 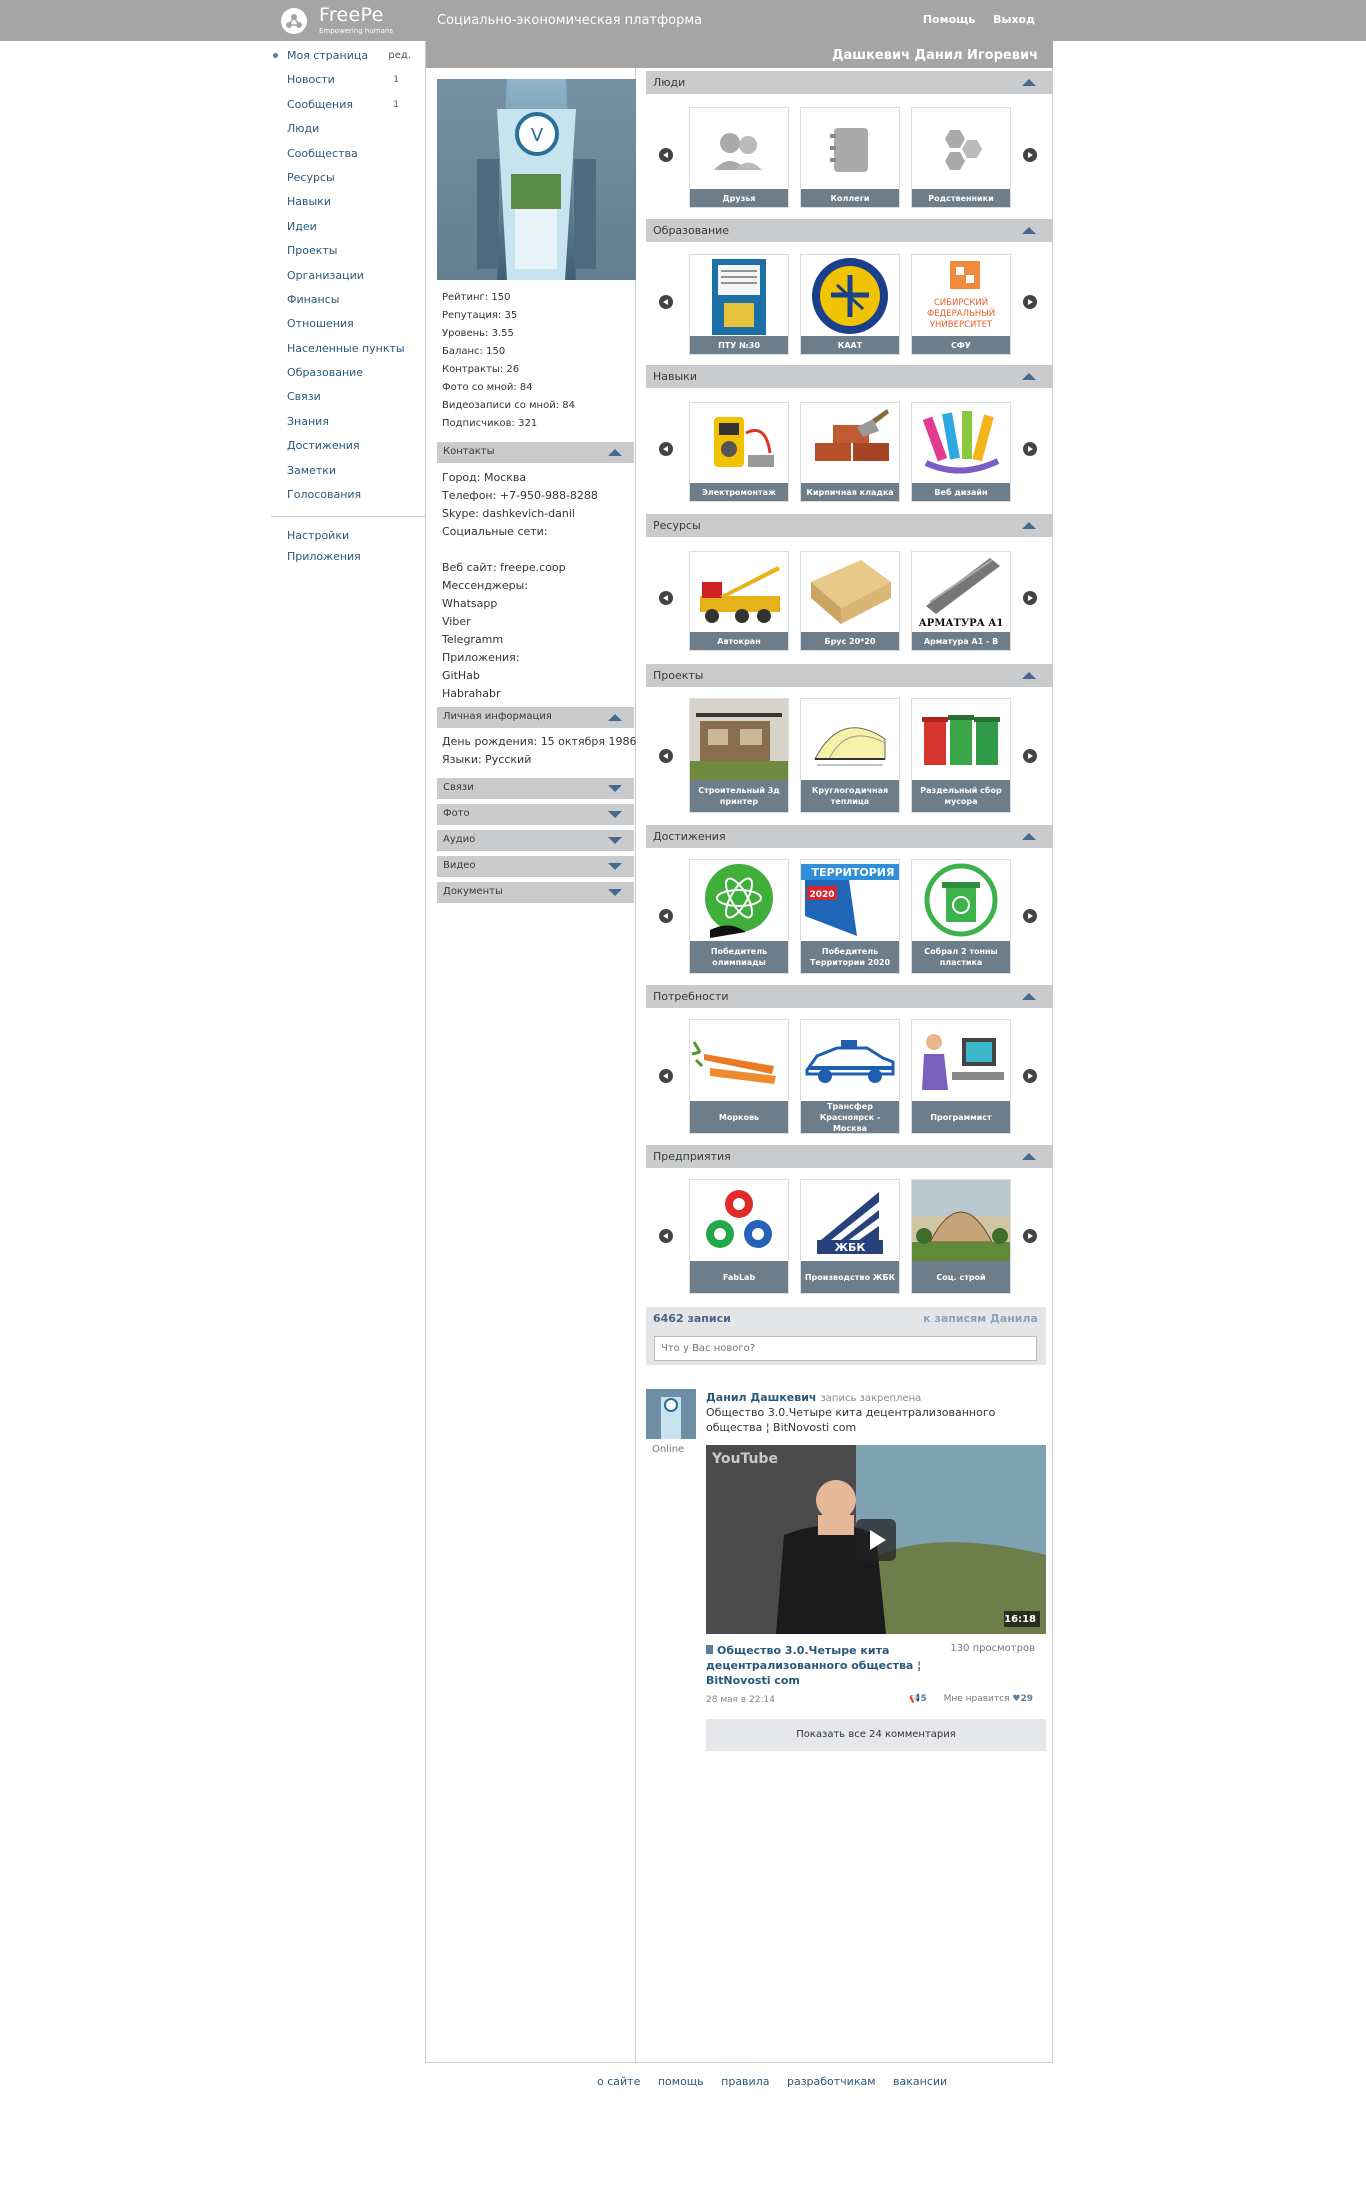 What do you see at coordinates (348, 279) in the screenshot?
I see `nav-organizations: Организации` at bounding box center [348, 279].